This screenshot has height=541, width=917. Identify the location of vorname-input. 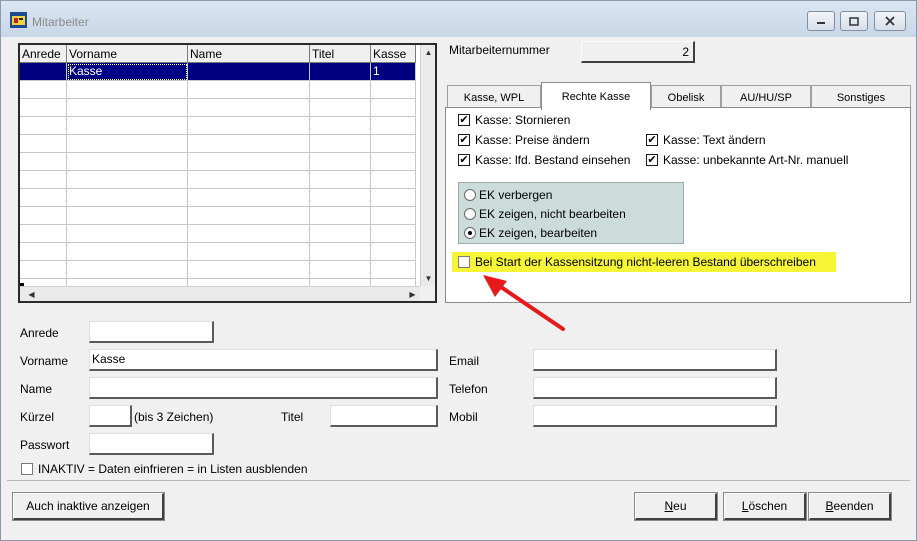
(264, 359).